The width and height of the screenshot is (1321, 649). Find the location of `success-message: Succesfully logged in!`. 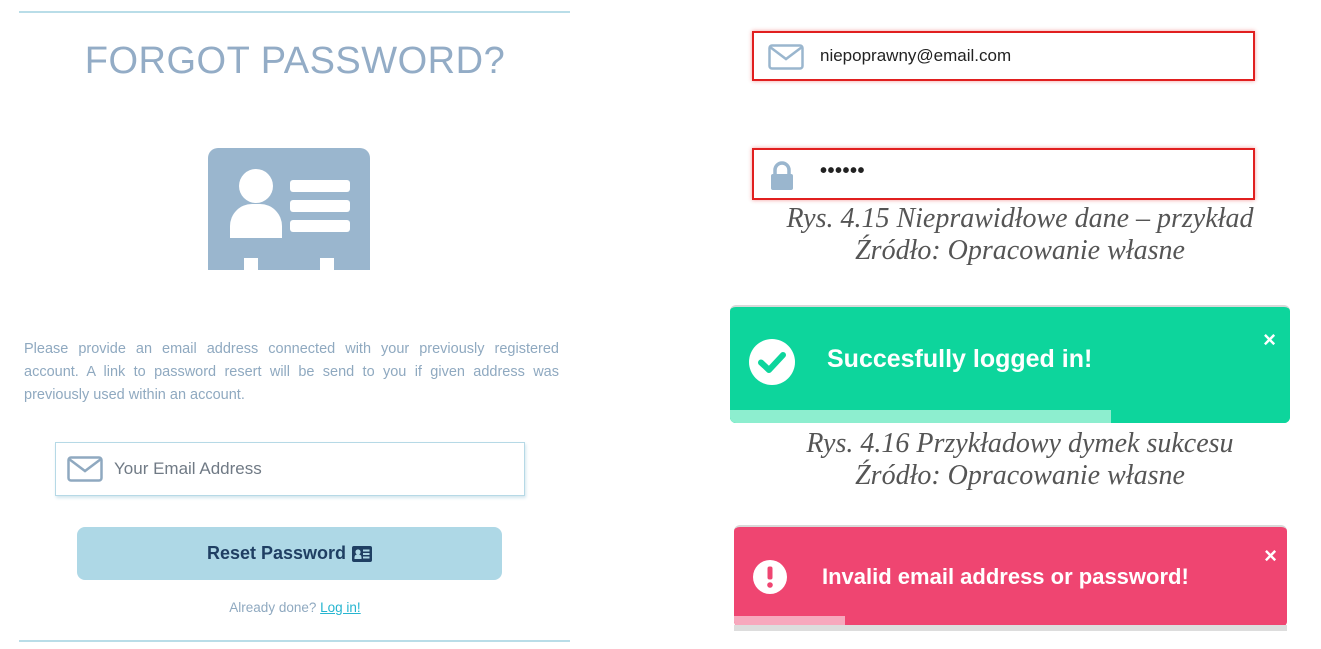

success-message: Succesfully logged in! is located at coordinates (960, 359).